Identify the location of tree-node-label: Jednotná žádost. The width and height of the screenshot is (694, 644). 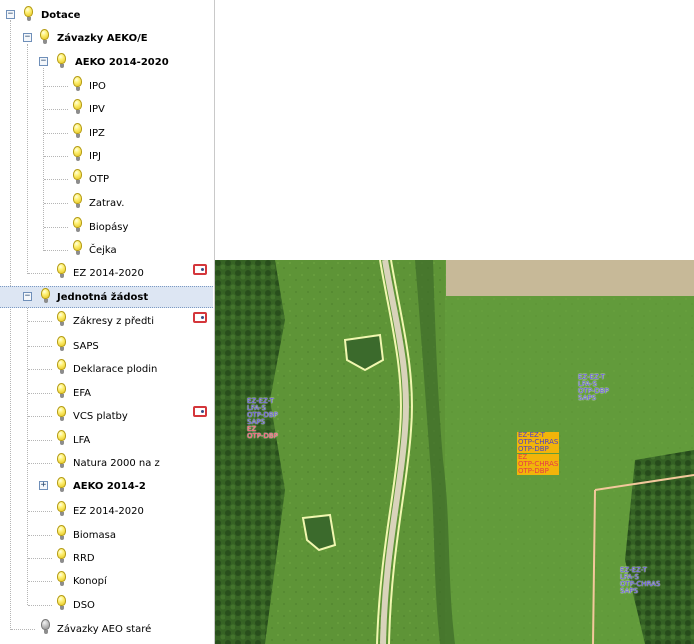
(103, 297).